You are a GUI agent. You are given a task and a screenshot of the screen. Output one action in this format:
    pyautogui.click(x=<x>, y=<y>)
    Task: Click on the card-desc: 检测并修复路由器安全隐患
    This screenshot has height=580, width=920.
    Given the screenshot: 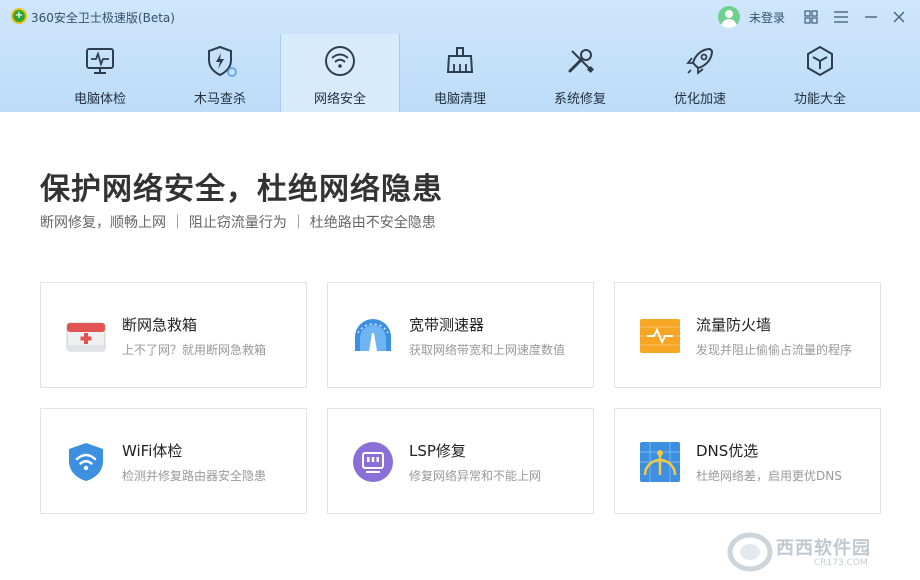 What is the action you would take?
    pyautogui.click(x=194, y=476)
    